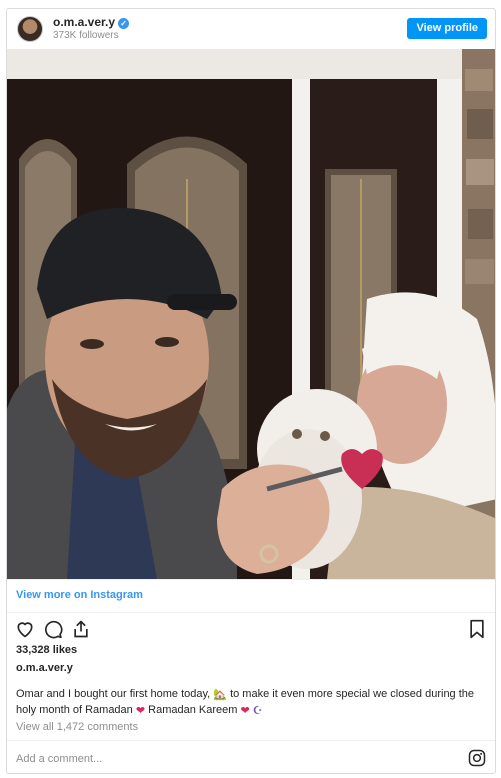 Image resolution: width=501 pixels, height=778 pixels. I want to click on view-more-on-instagram-link: View more on Instagram, so click(79, 595).